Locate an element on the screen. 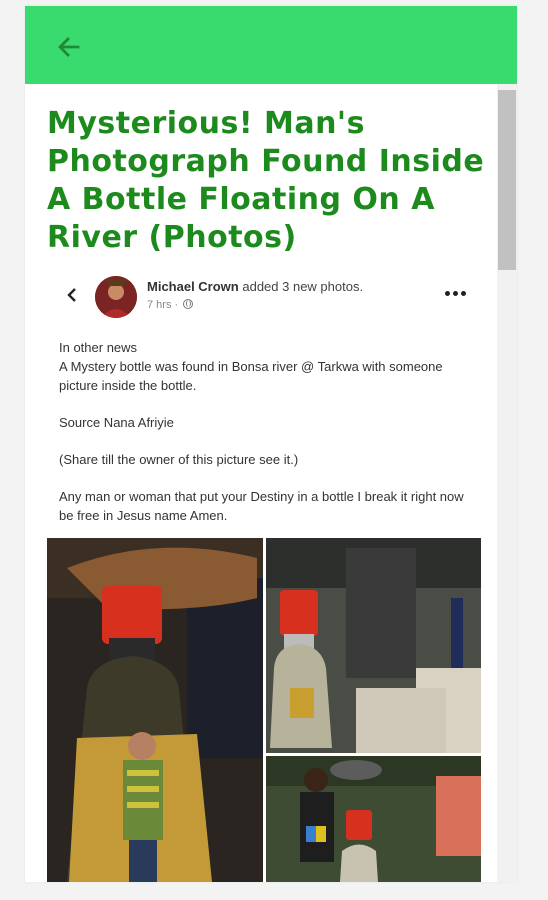  chevron-left-icon is located at coordinates (71, 295).